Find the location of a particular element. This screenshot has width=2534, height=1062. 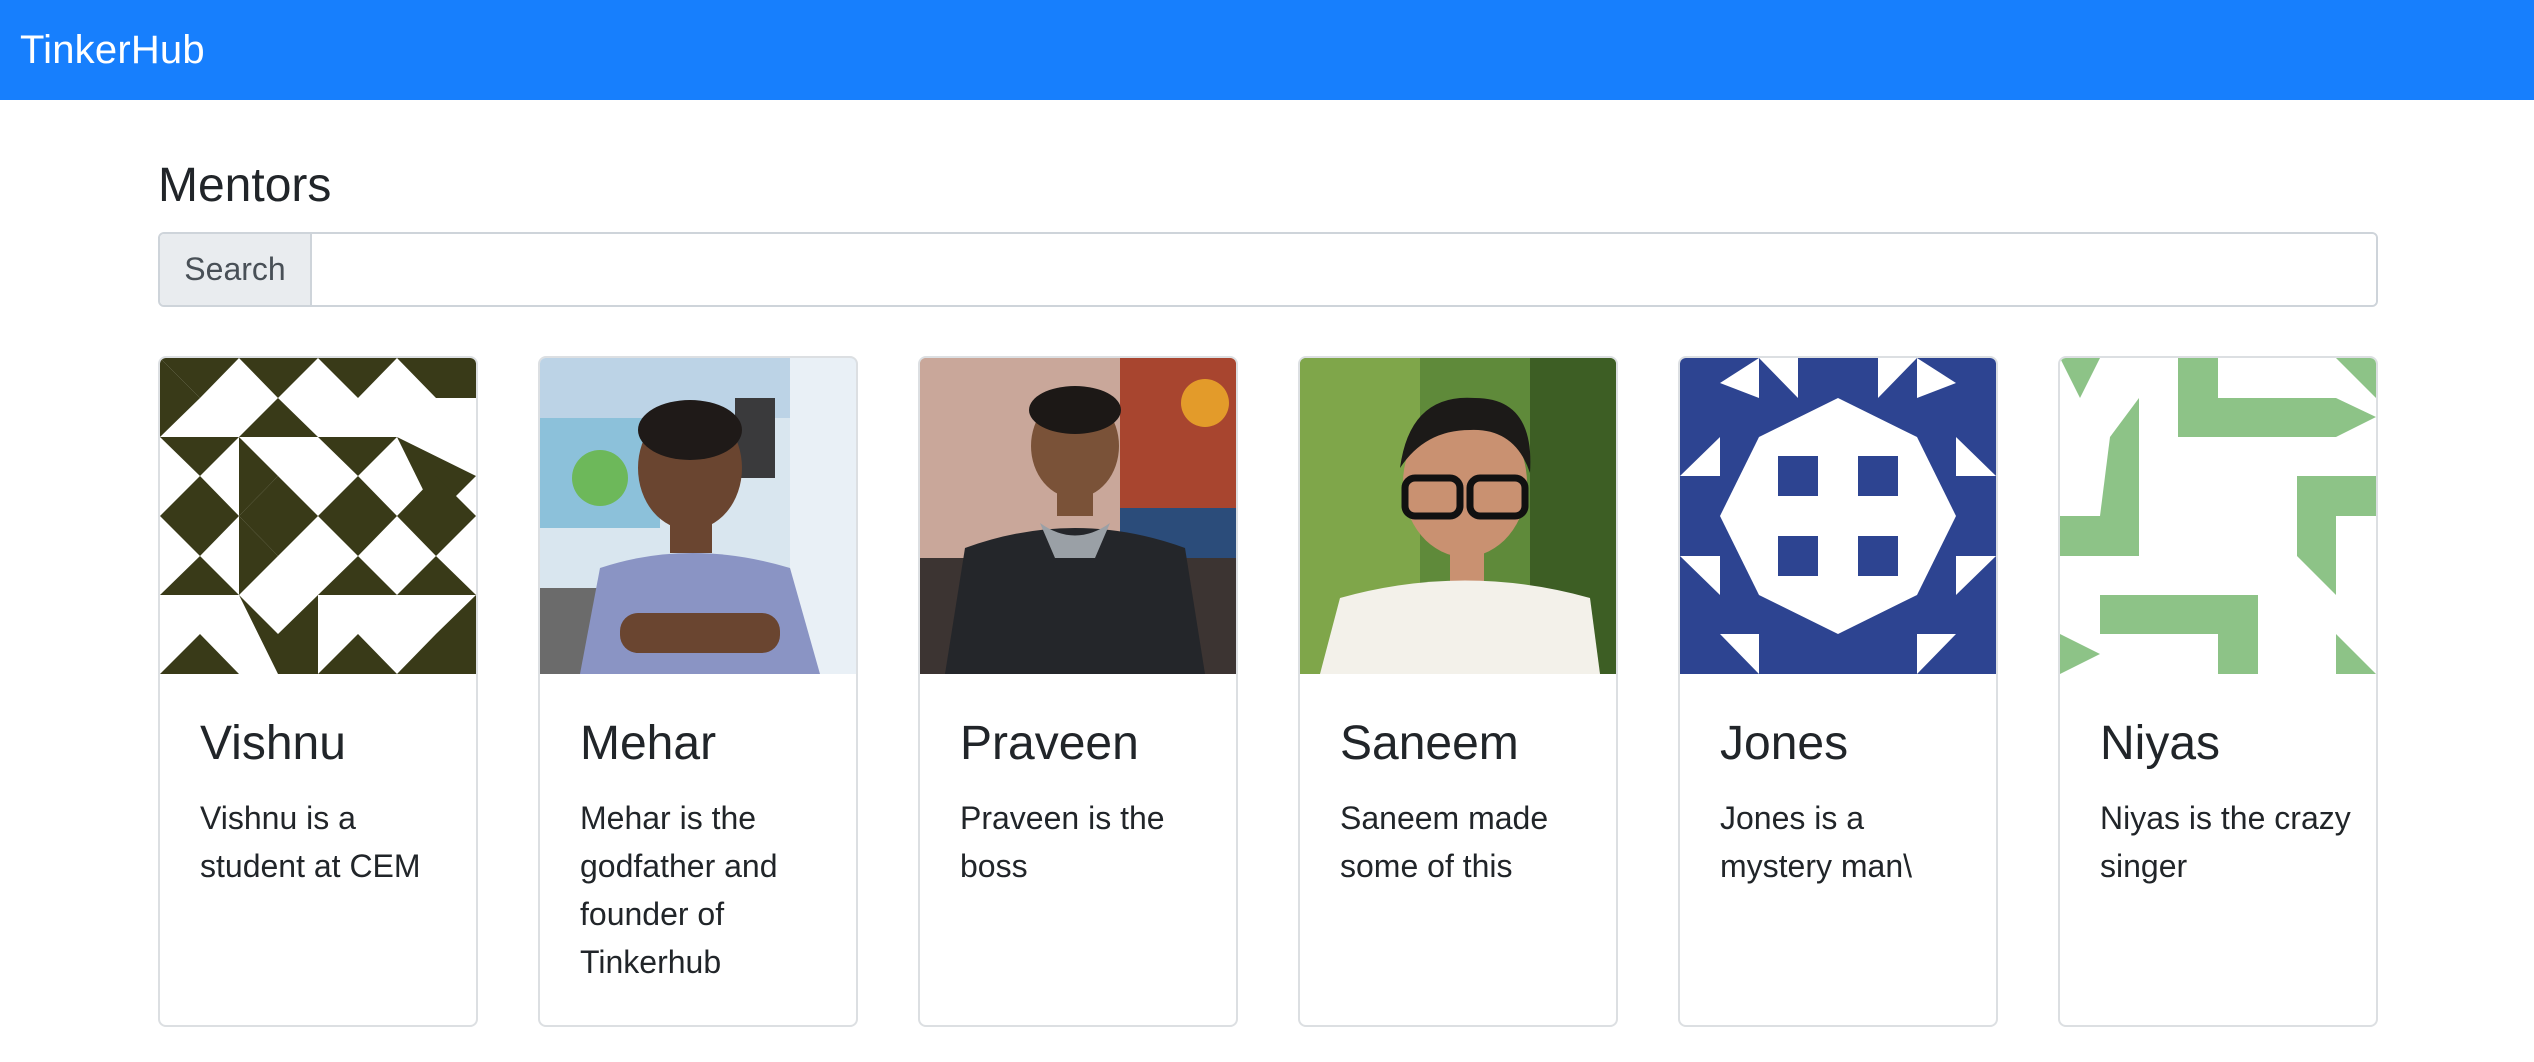

mentor-name: Praveen is located at coordinates (1049, 743).